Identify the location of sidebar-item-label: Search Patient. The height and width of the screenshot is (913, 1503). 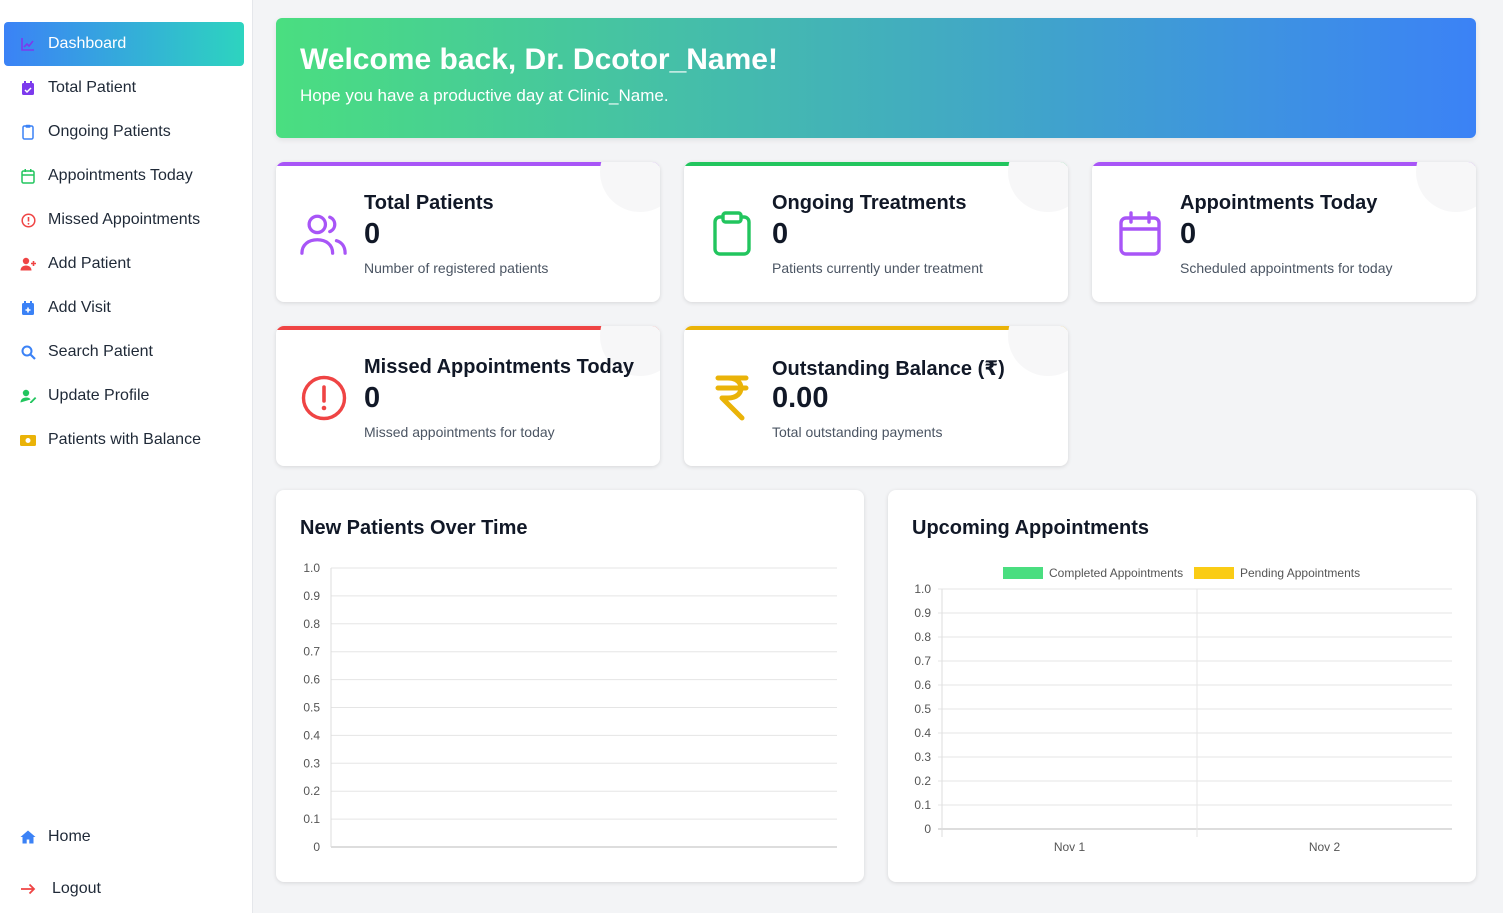
(100, 351).